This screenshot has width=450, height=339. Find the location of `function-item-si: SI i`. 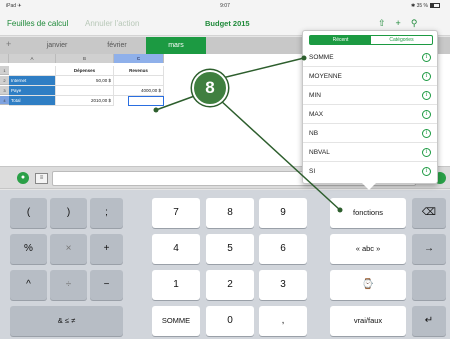

function-item-si: SI i is located at coordinates (370, 171).